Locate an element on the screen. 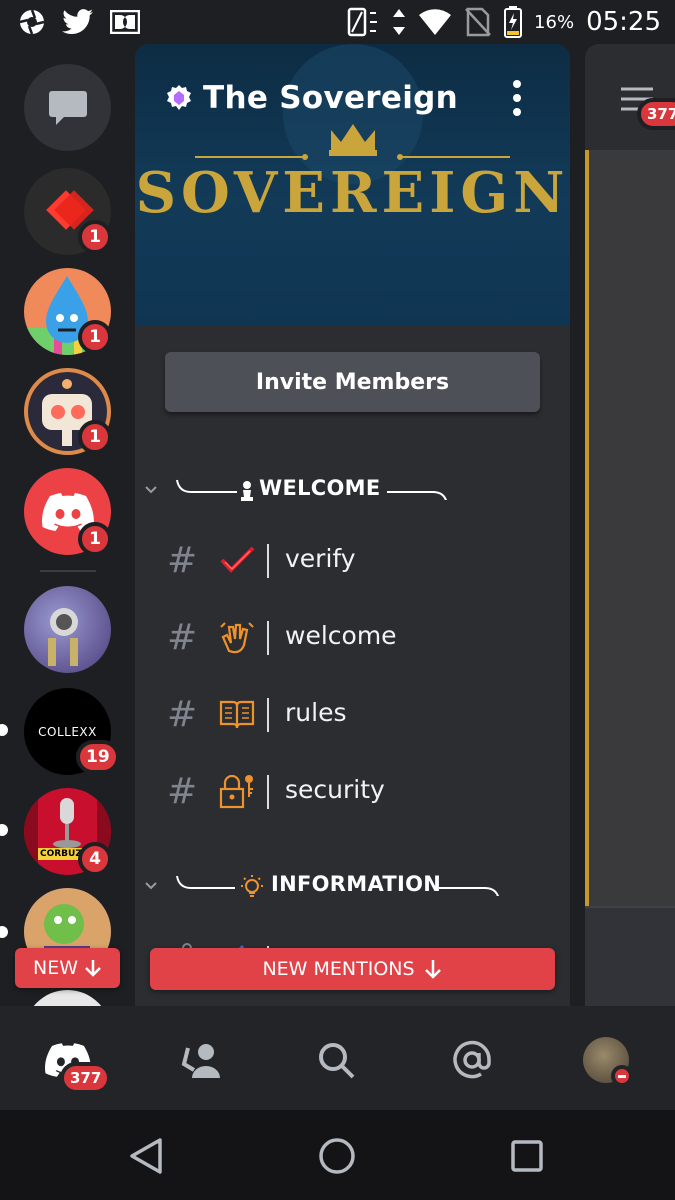  data-arrows-icon is located at coordinates (399, 22).